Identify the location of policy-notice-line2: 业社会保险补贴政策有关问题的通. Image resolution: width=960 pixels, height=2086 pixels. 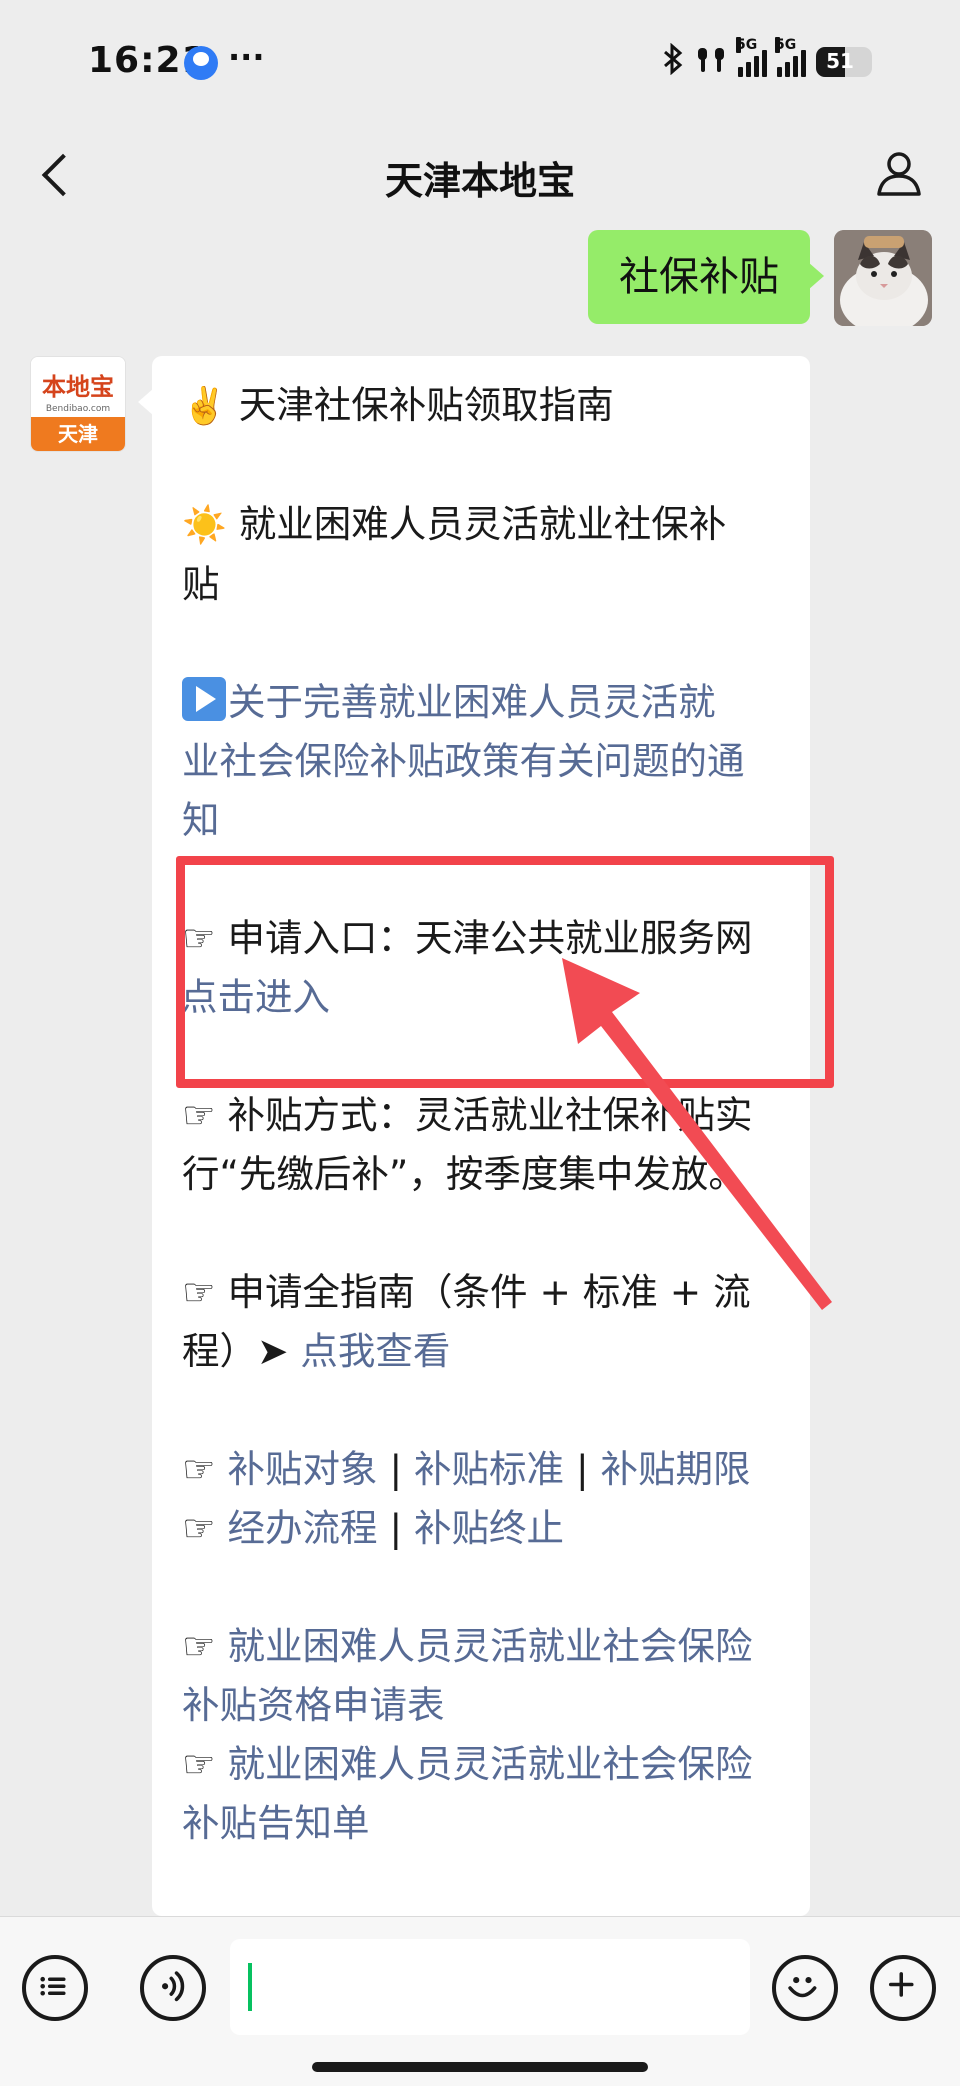
(482, 761).